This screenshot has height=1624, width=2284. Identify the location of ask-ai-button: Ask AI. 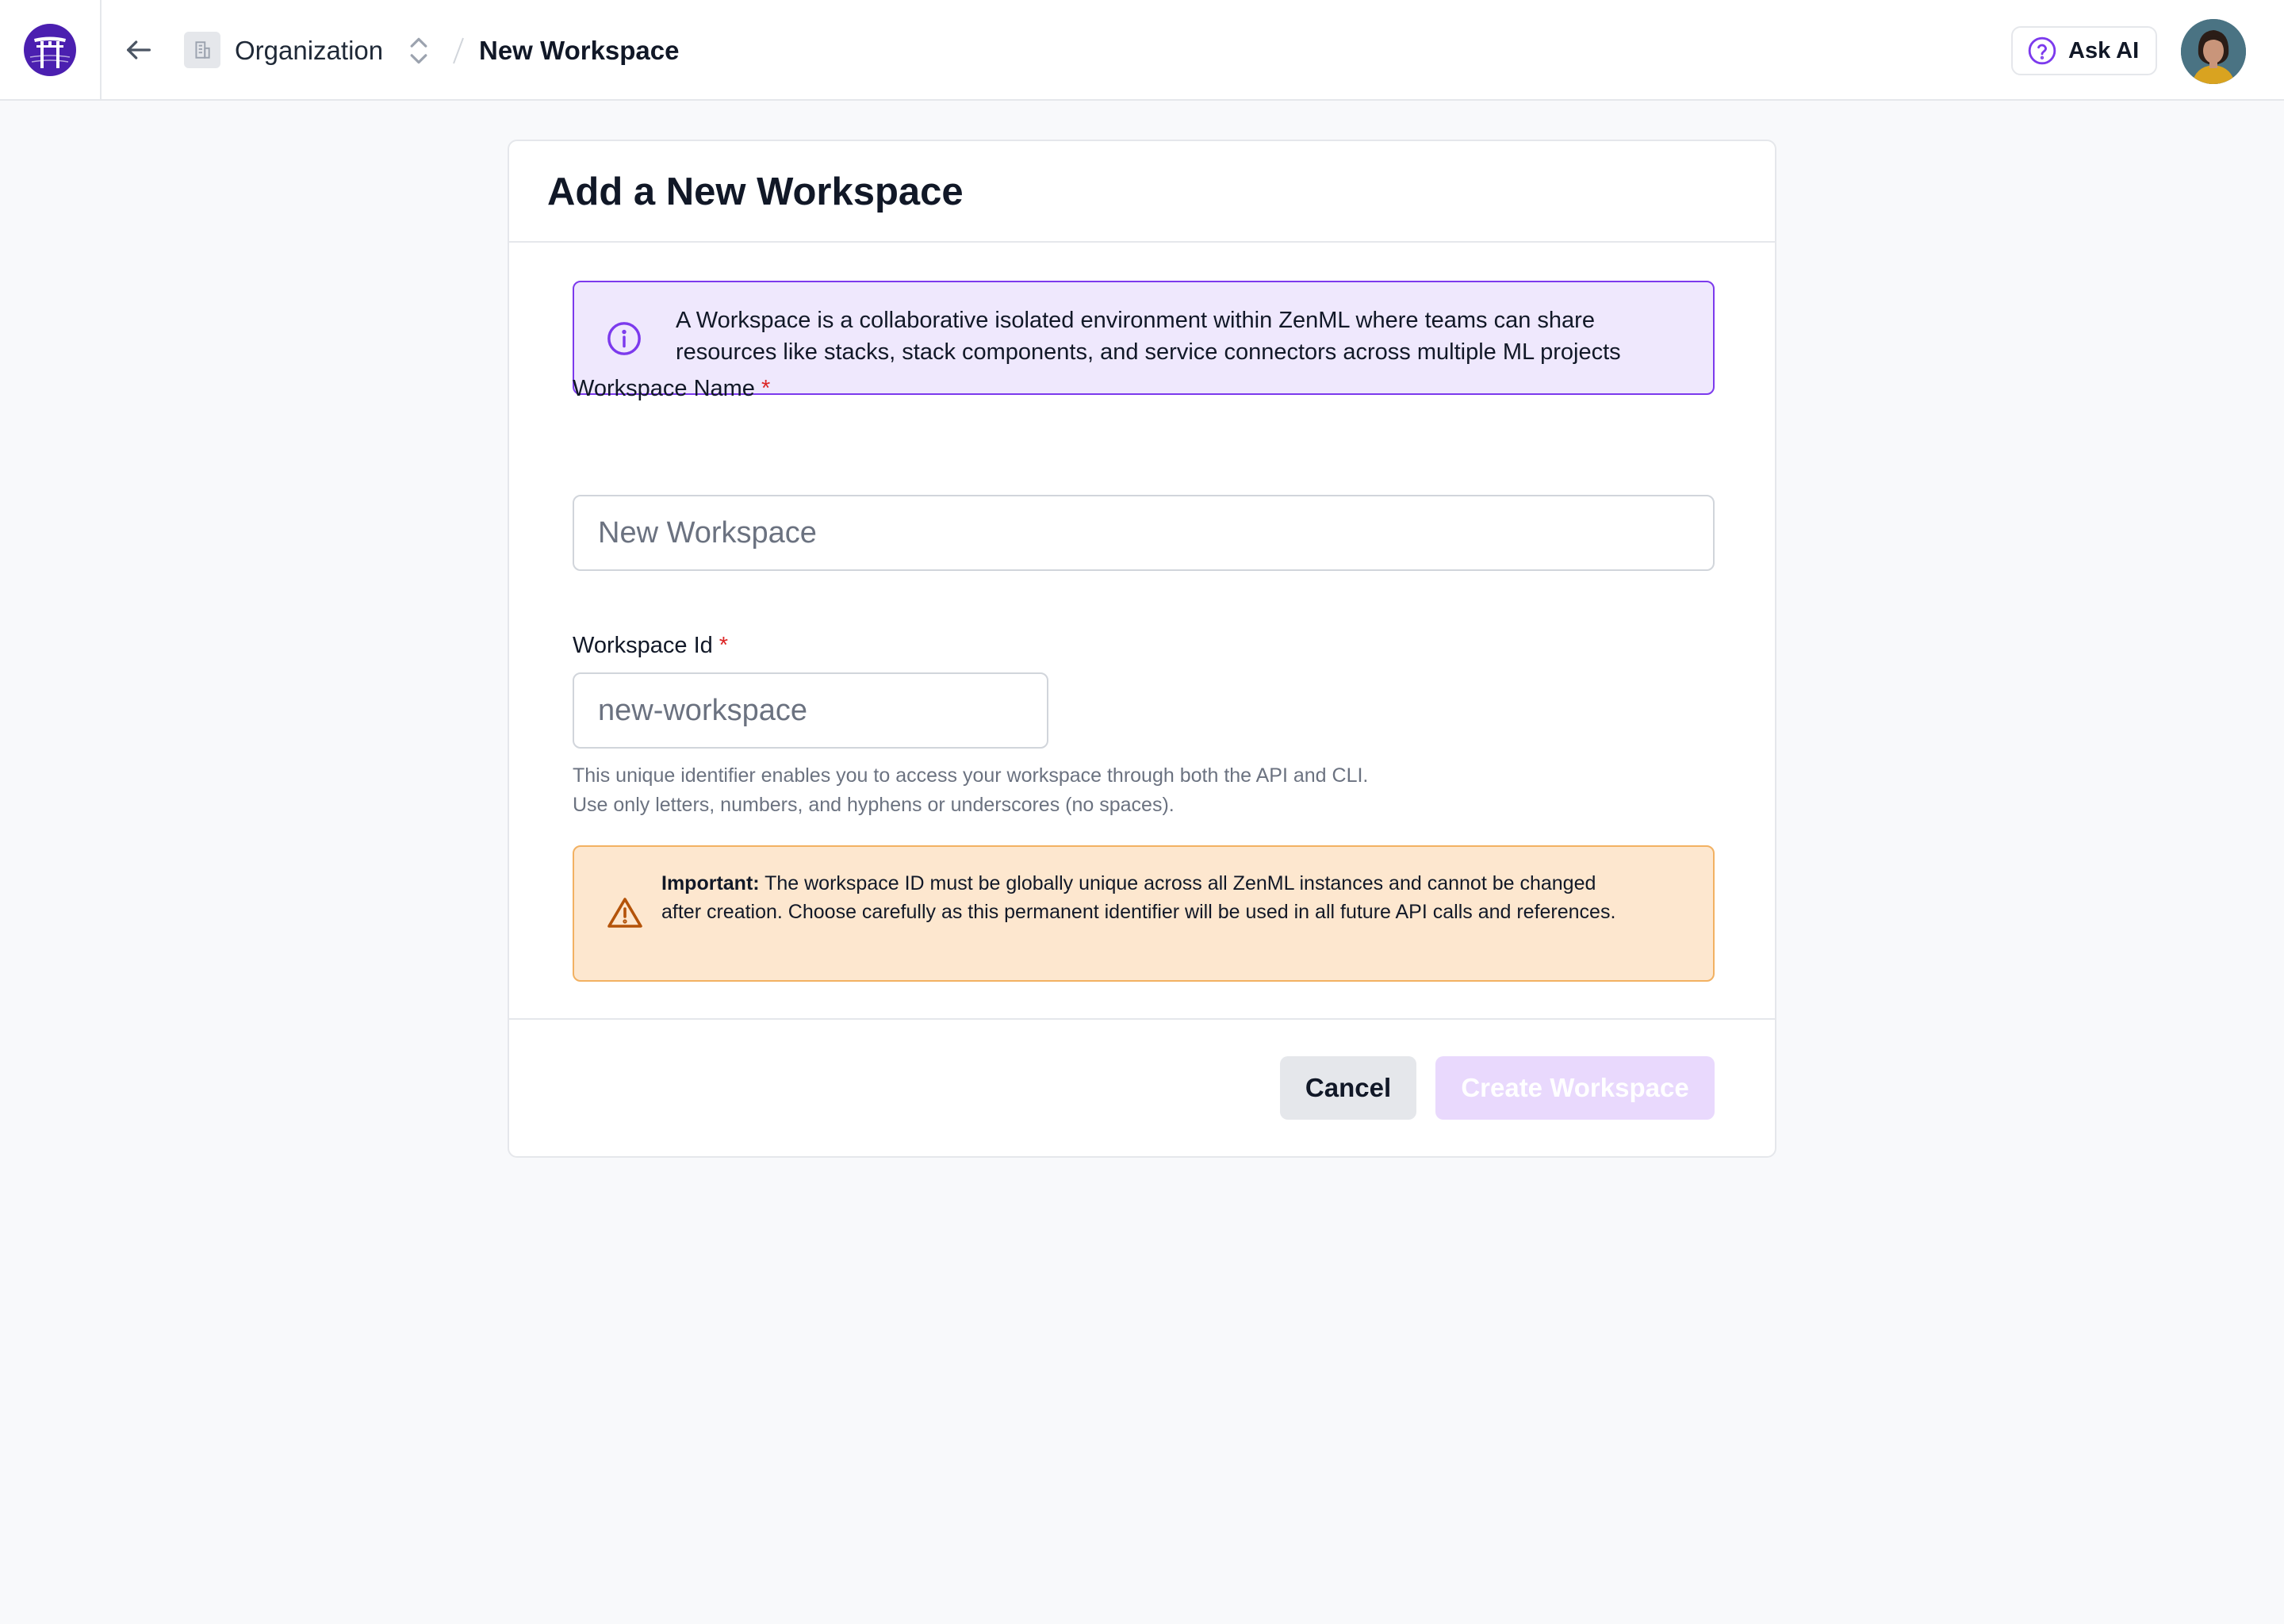
(2084, 50).